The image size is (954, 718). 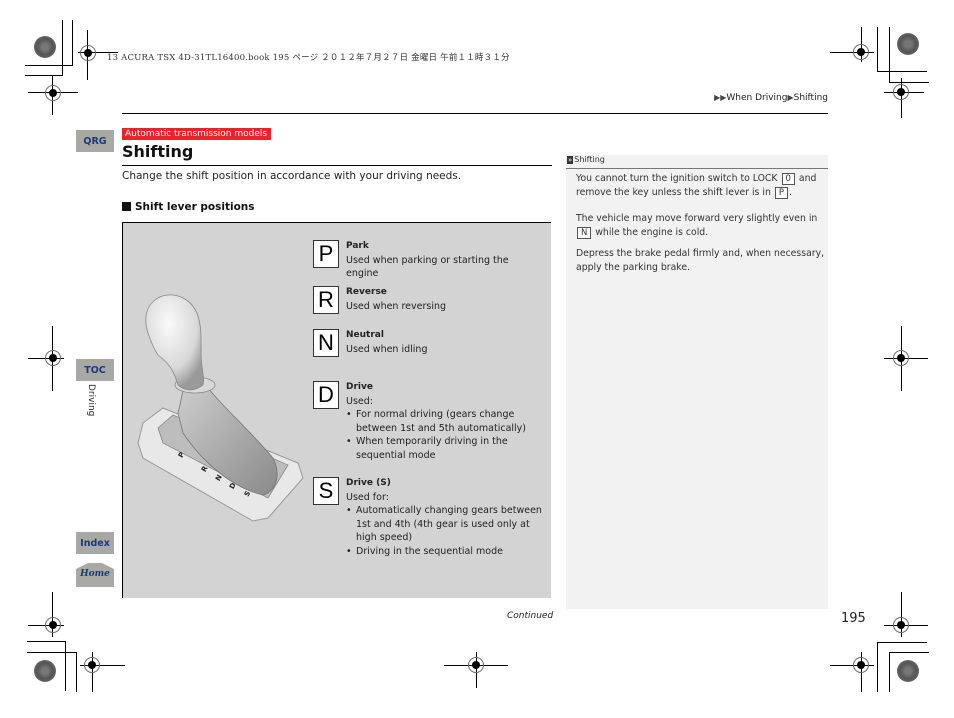 I want to click on home-tab: Home, so click(x=95, y=575).